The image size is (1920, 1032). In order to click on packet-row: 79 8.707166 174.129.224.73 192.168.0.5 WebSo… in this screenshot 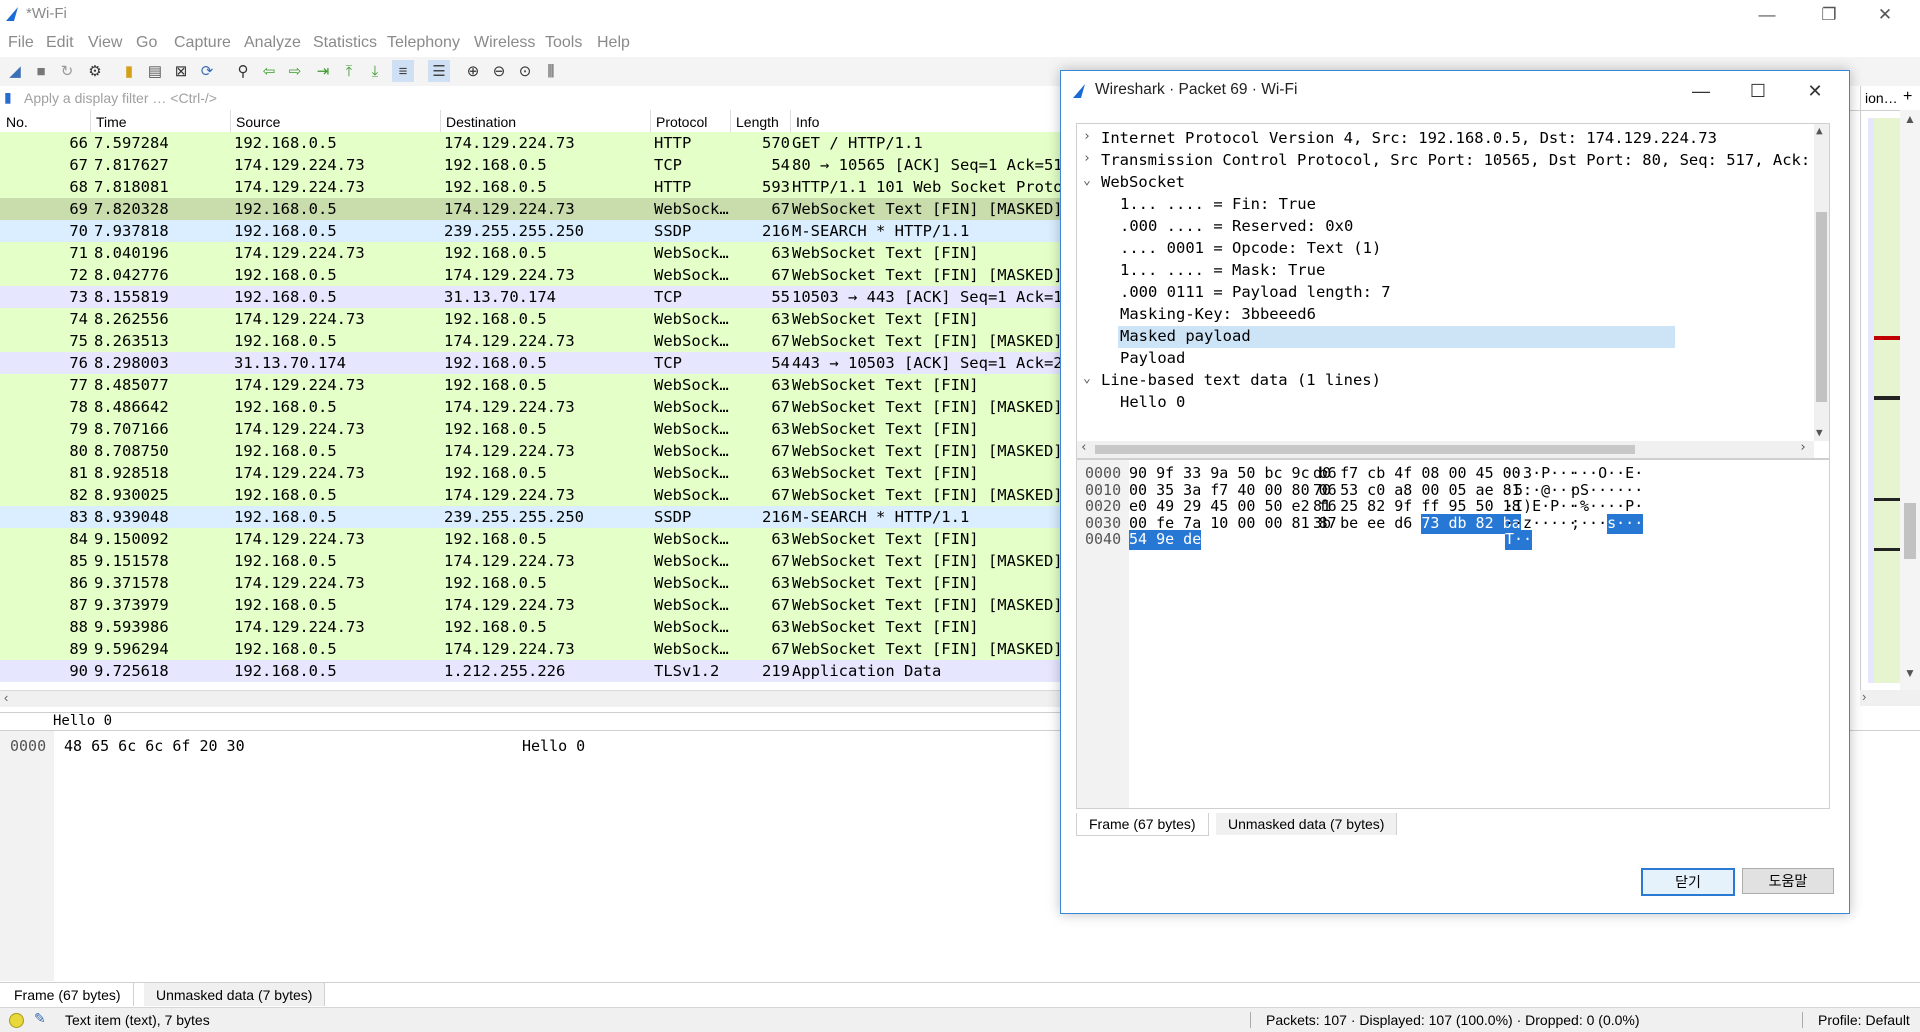, I will do `click(530, 429)`.